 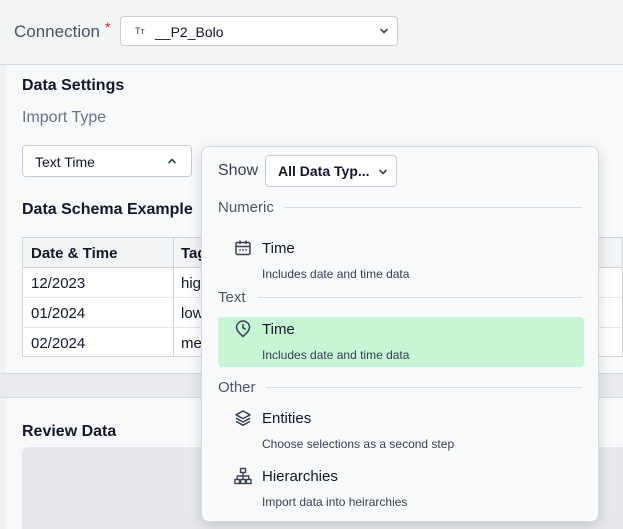 I want to click on option-numeric-time: Time Includes date and time data, so click(x=401, y=253).